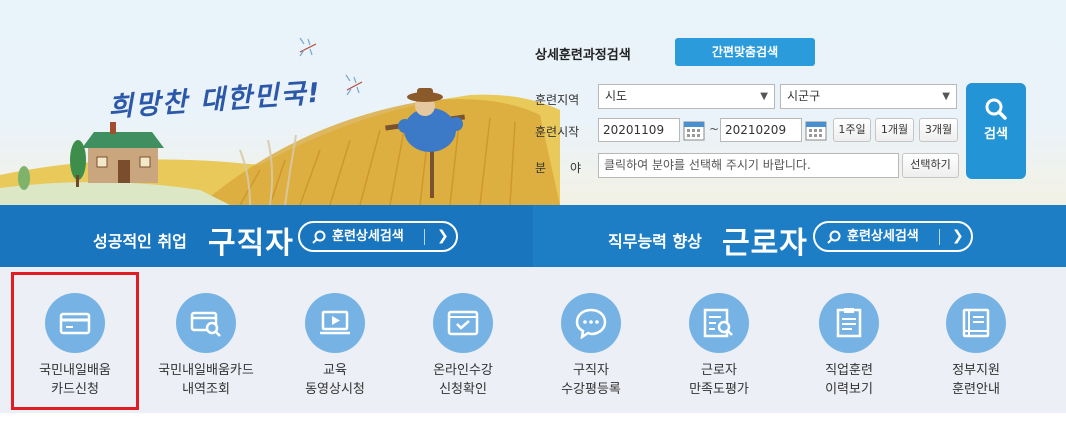 The height and width of the screenshot is (426, 1066). What do you see at coordinates (883, 236) in the screenshot?
I see `worker-button-label: 훈련상세검색` at bounding box center [883, 236].